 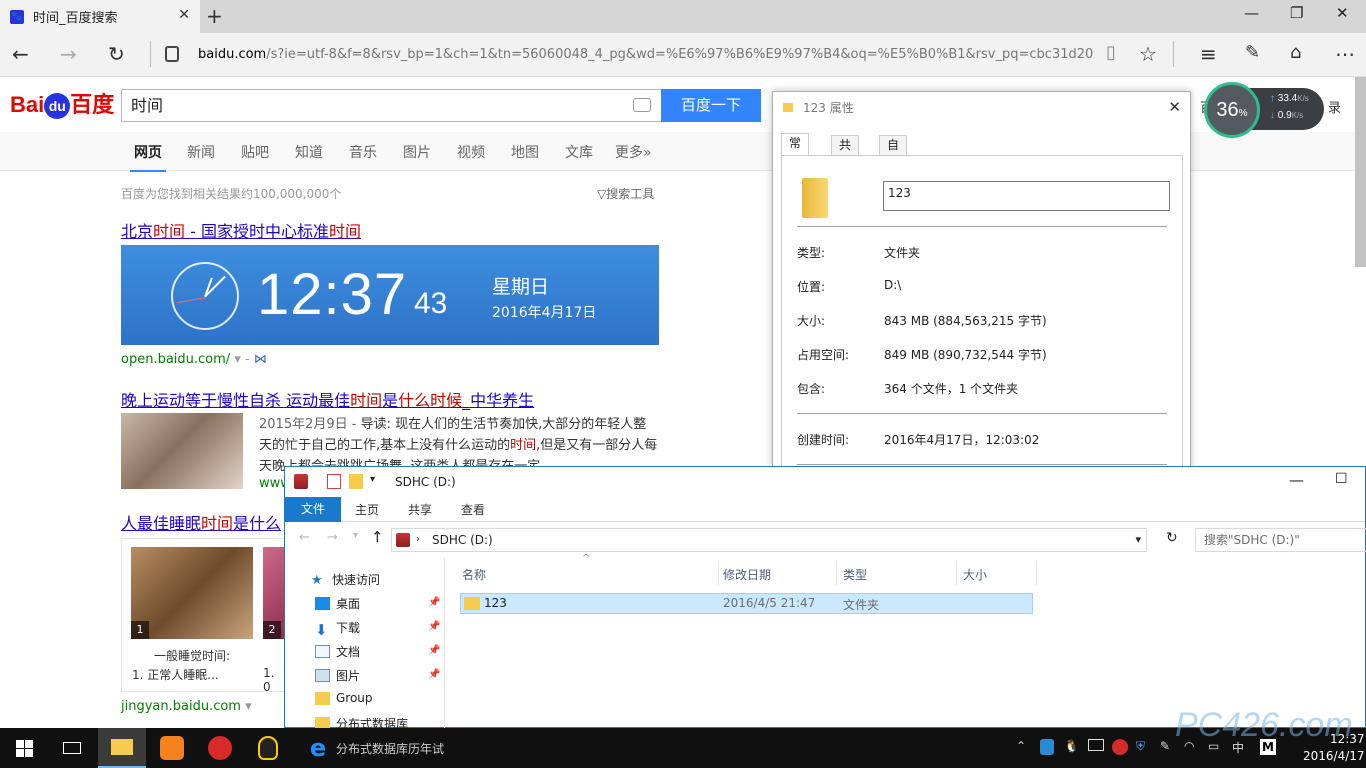 I want to click on explorer-maximize-button: ☐, so click(x=1341, y=479).